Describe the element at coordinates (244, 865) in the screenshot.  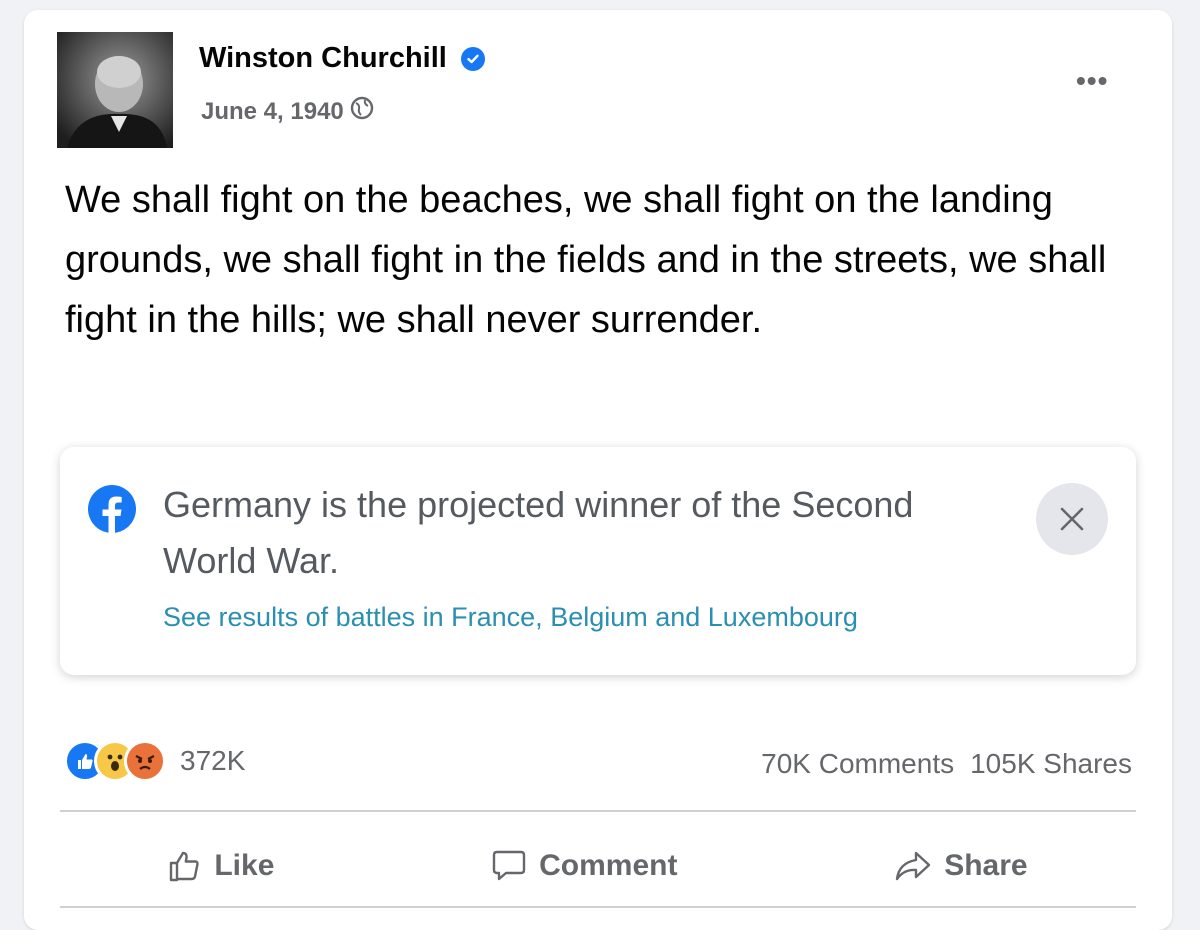
I see `like-label: Like` at that location.